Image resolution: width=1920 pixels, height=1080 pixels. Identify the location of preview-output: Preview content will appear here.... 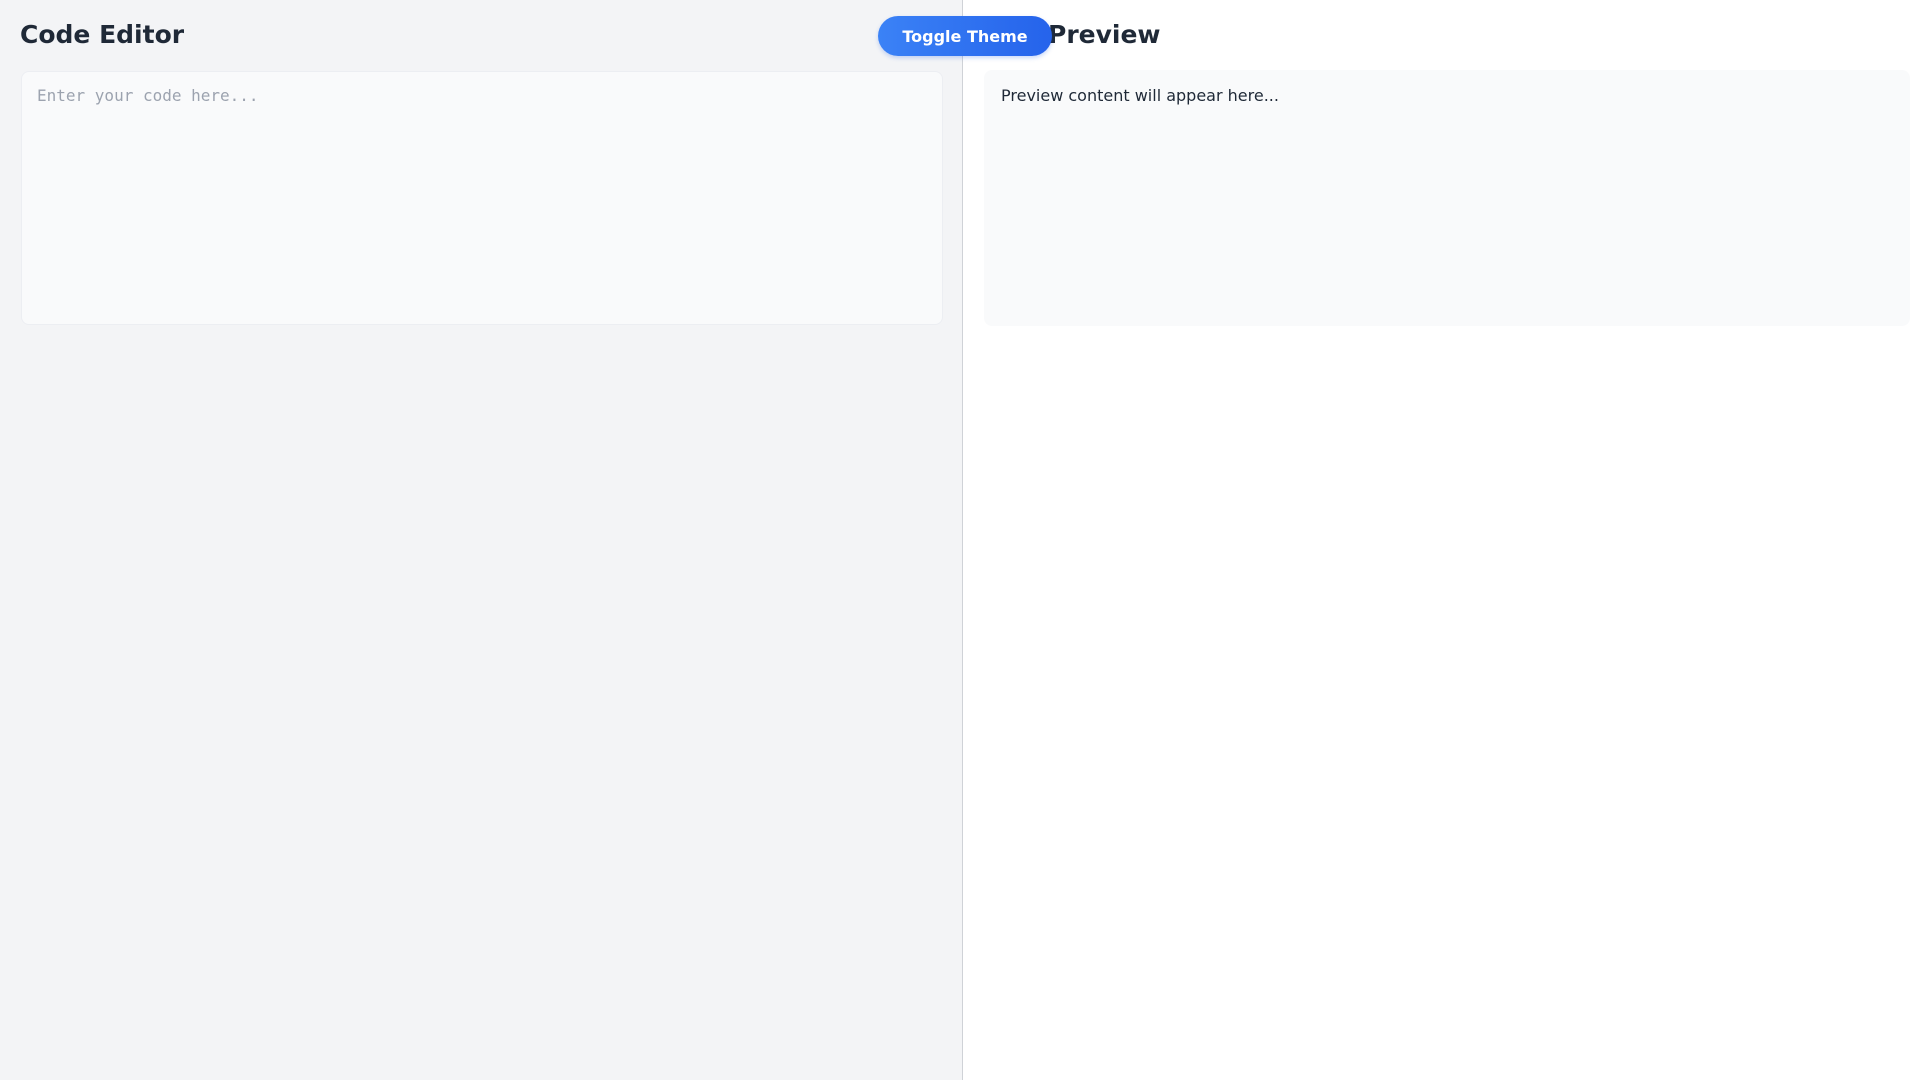
(1447, 198).